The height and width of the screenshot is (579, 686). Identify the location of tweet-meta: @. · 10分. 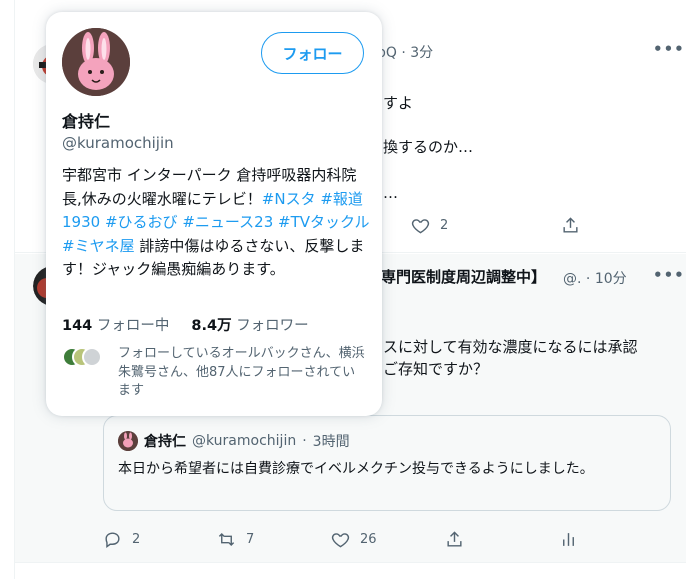
(595, 279).